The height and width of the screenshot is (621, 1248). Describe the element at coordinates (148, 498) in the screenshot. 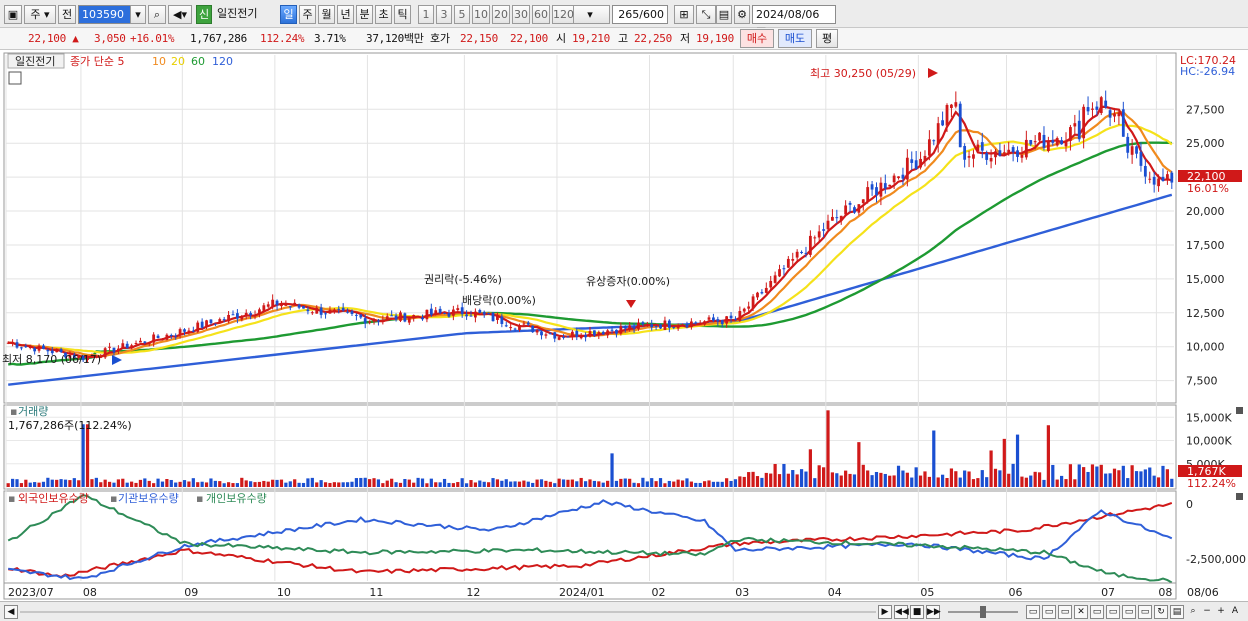

I see `legend-institution: 기관보유수량` at that location.